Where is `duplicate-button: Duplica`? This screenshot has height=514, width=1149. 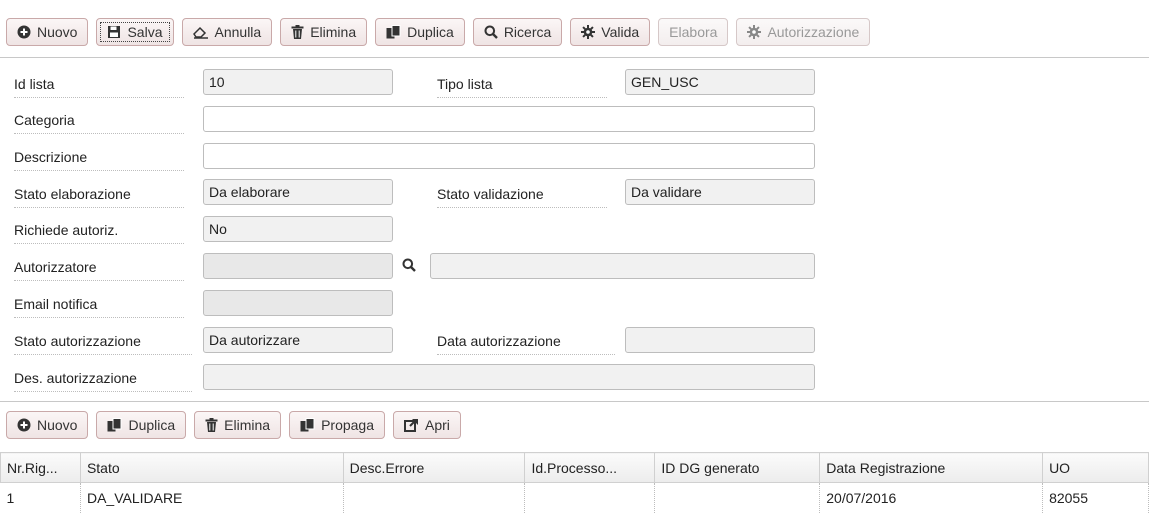 duplicate-button: Duplica is located at coordinates (420, 32).